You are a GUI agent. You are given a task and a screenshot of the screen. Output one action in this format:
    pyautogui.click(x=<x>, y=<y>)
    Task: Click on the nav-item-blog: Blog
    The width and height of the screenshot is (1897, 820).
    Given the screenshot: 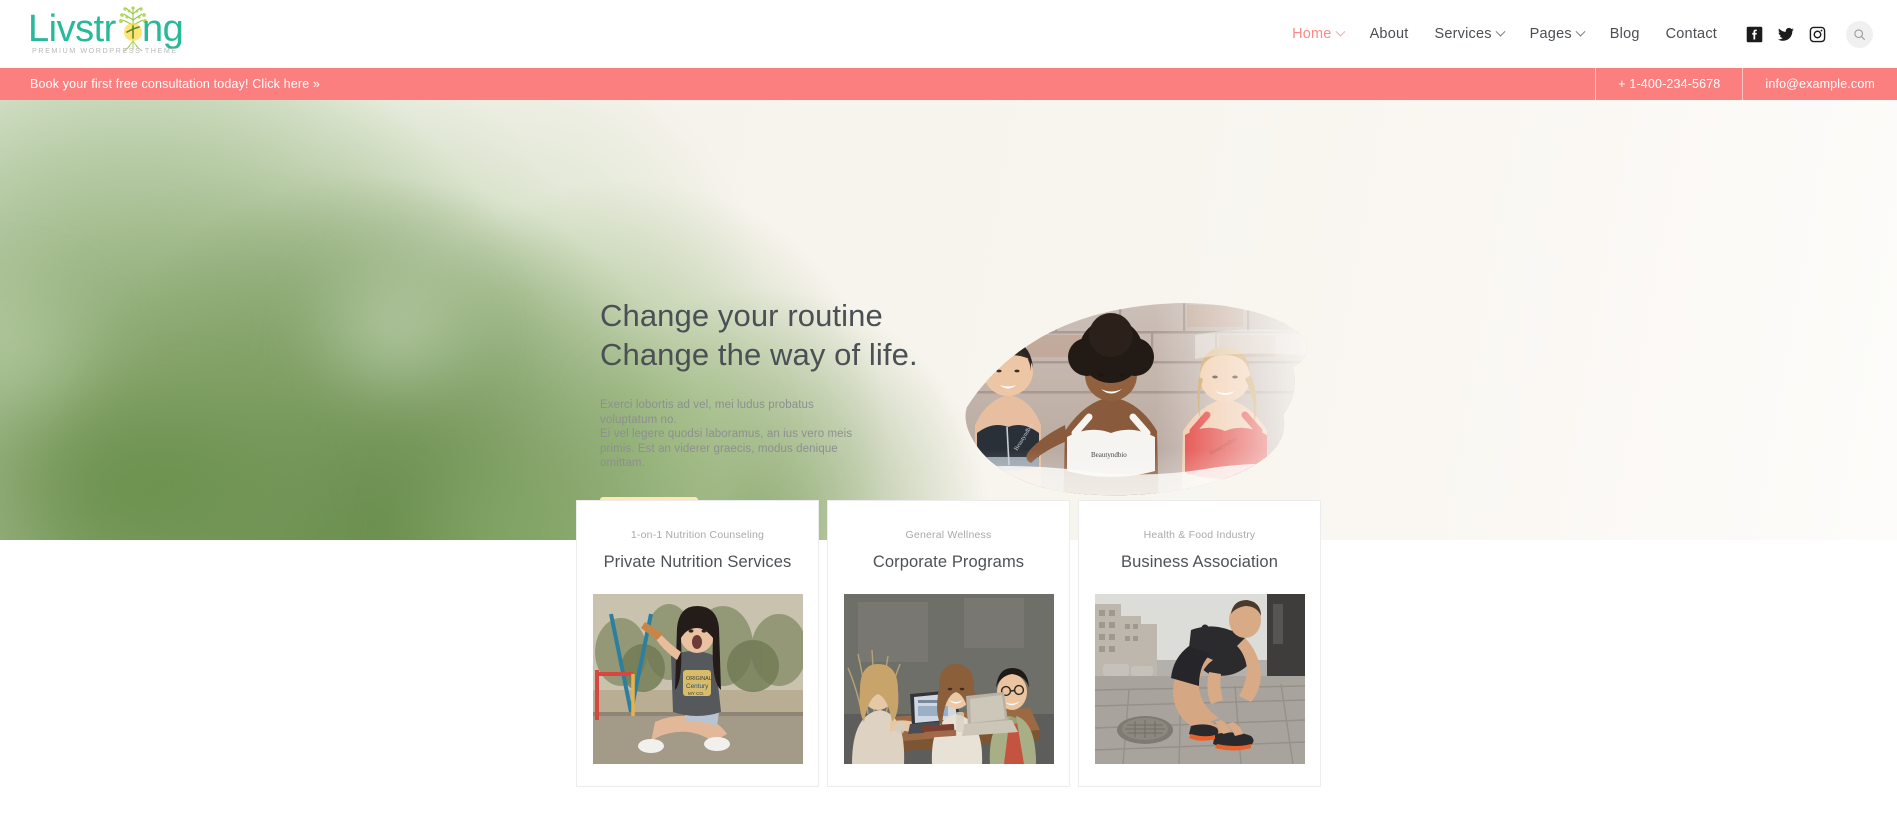 What is the action you would take?
    pyautogui.click(x=1625, y=34)
    